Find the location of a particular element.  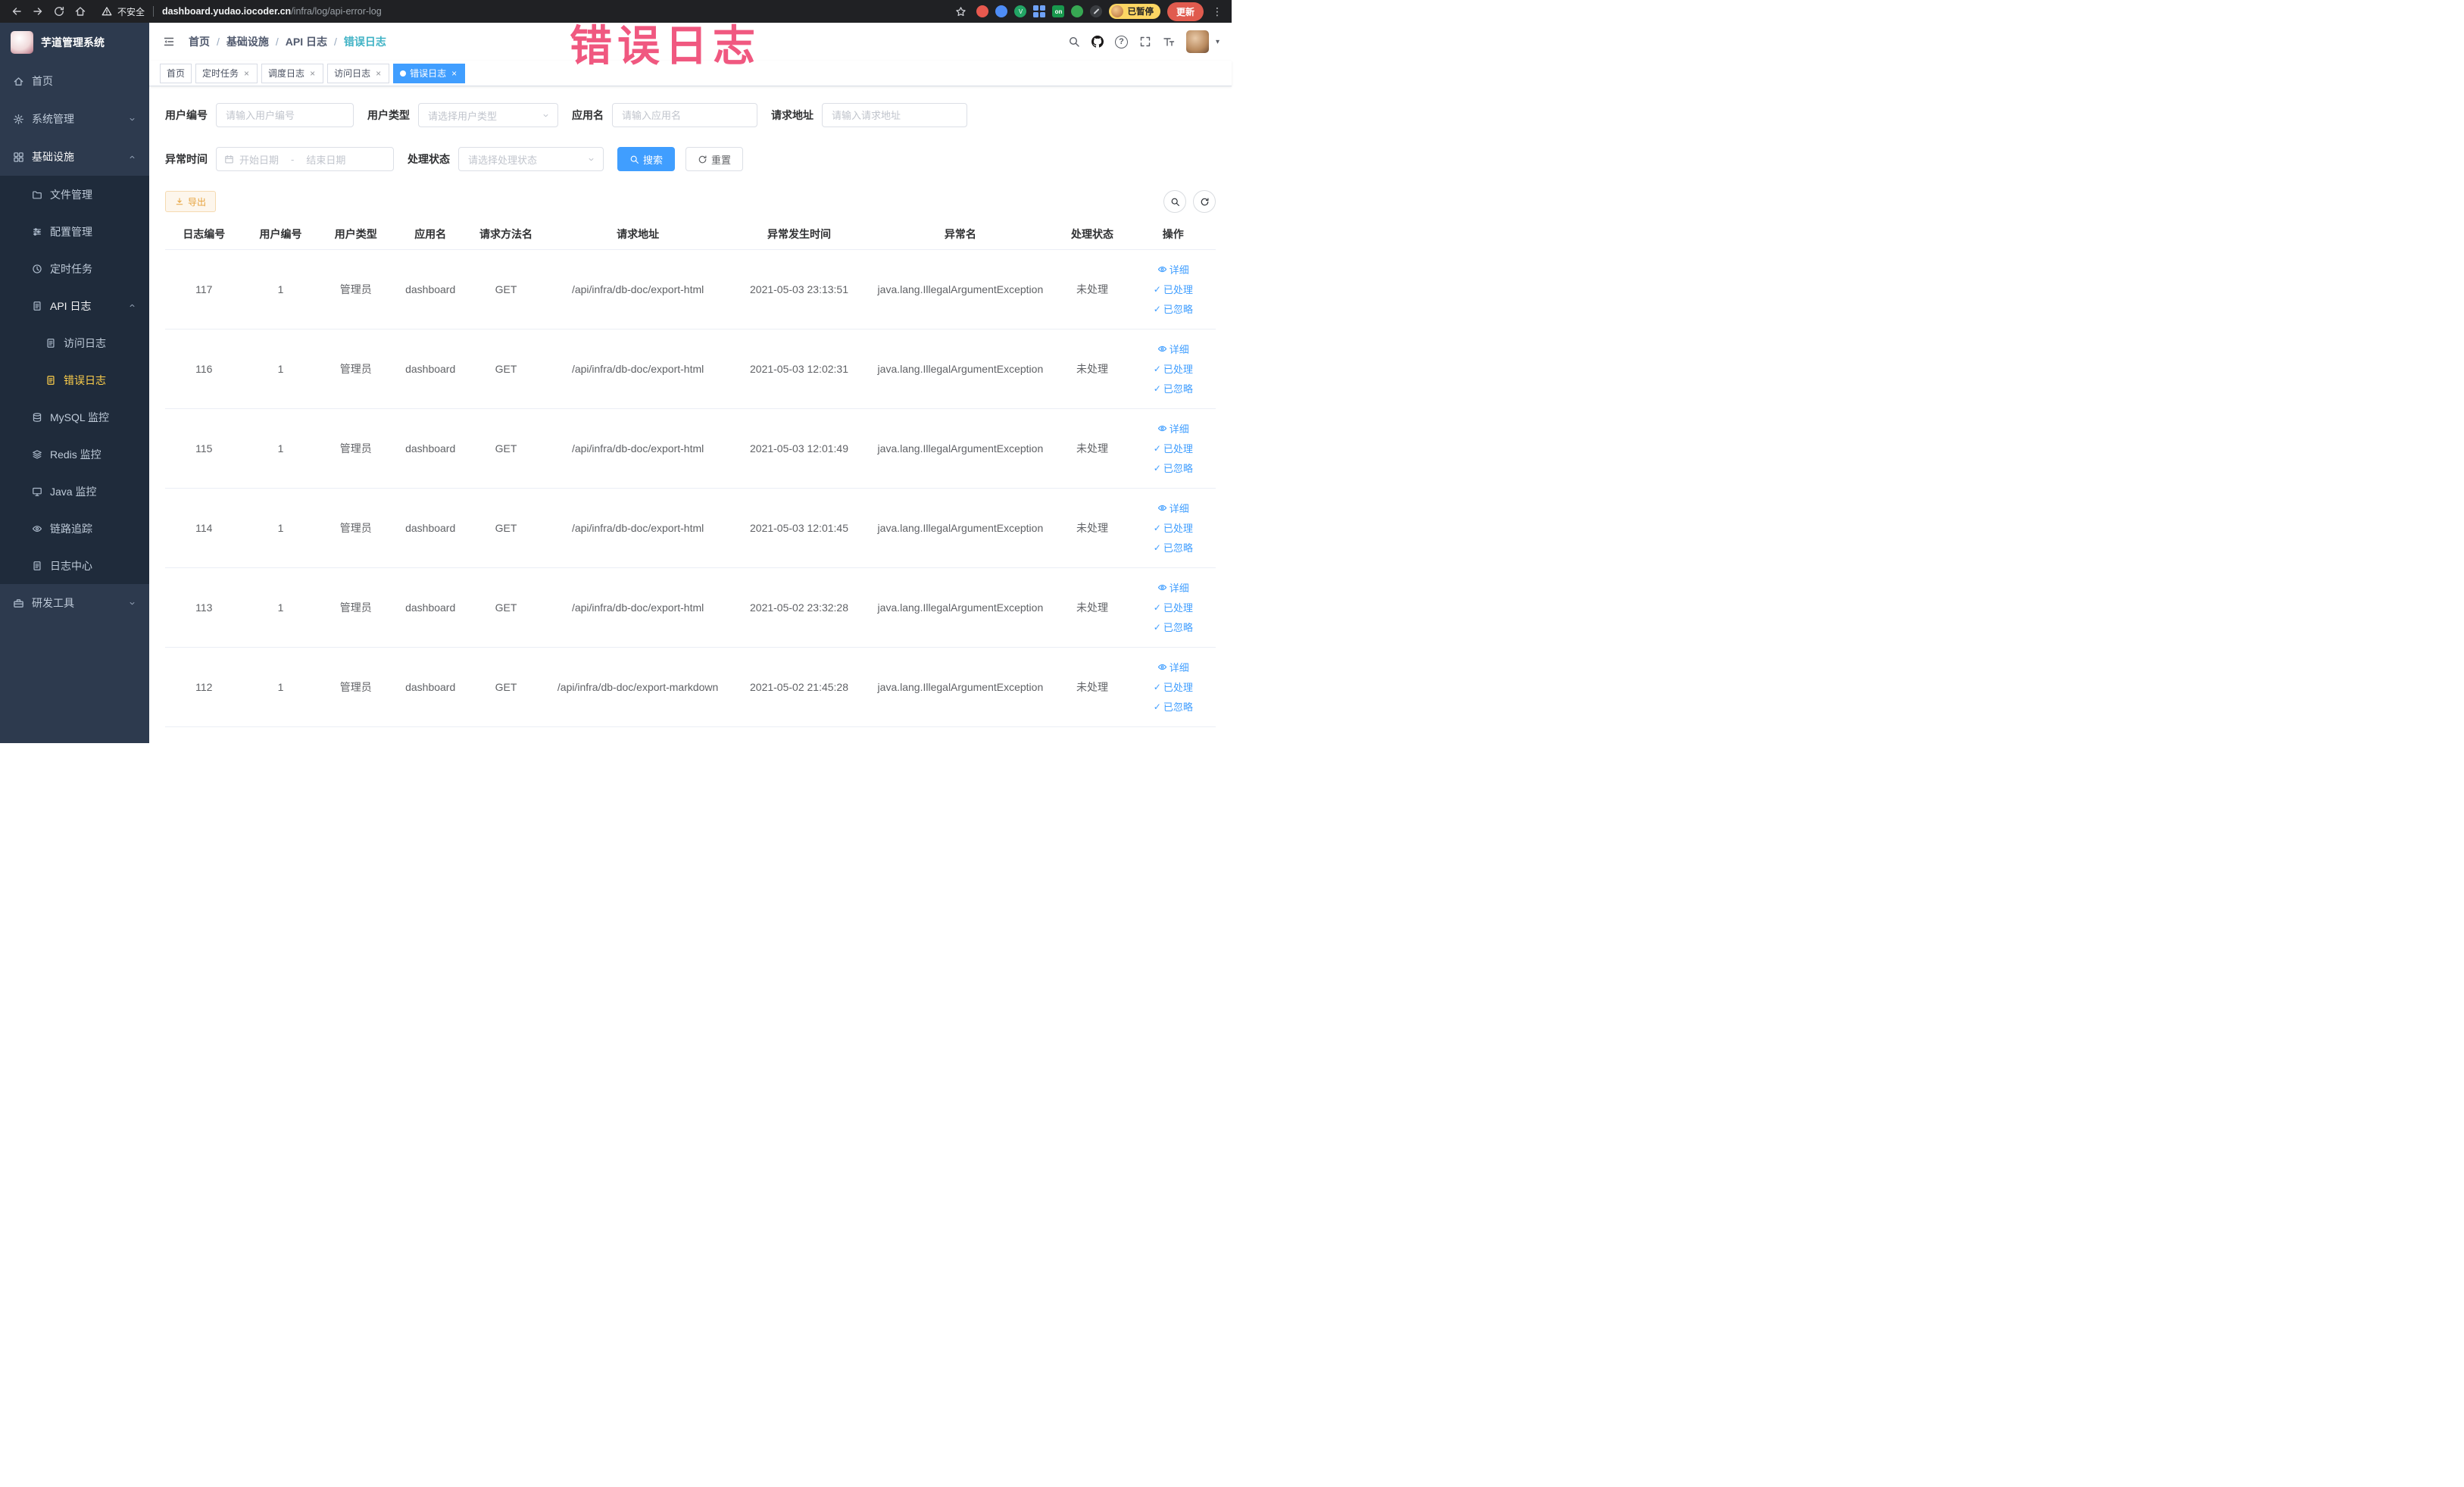

reload-icon is located at coordinates (59, 11).